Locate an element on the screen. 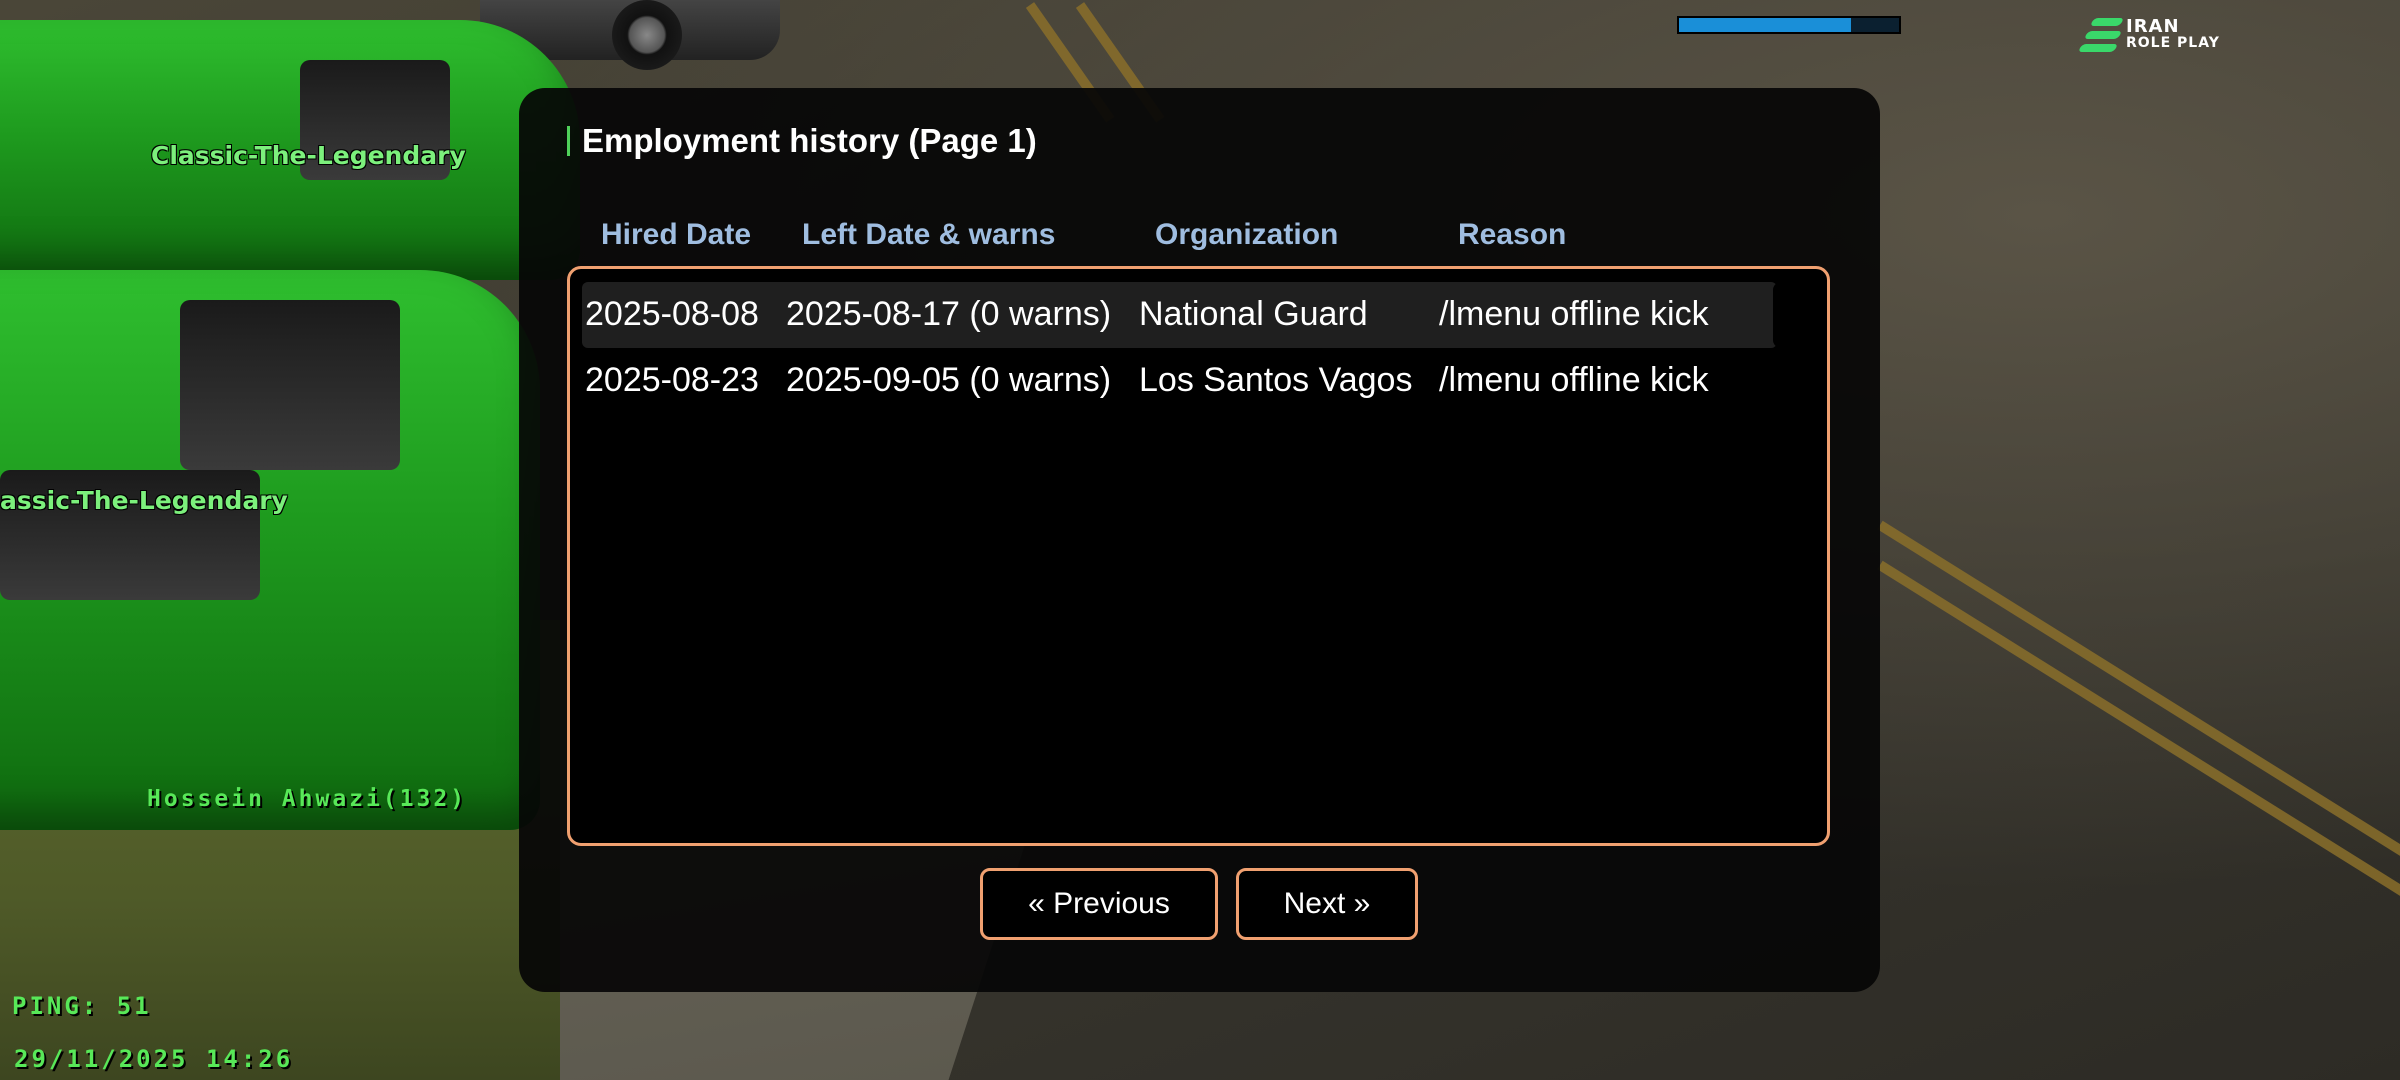 Image resolution: width=2400 pixels, height=1080 pixels. title-accent-bar is located at coordinates (568, 141).